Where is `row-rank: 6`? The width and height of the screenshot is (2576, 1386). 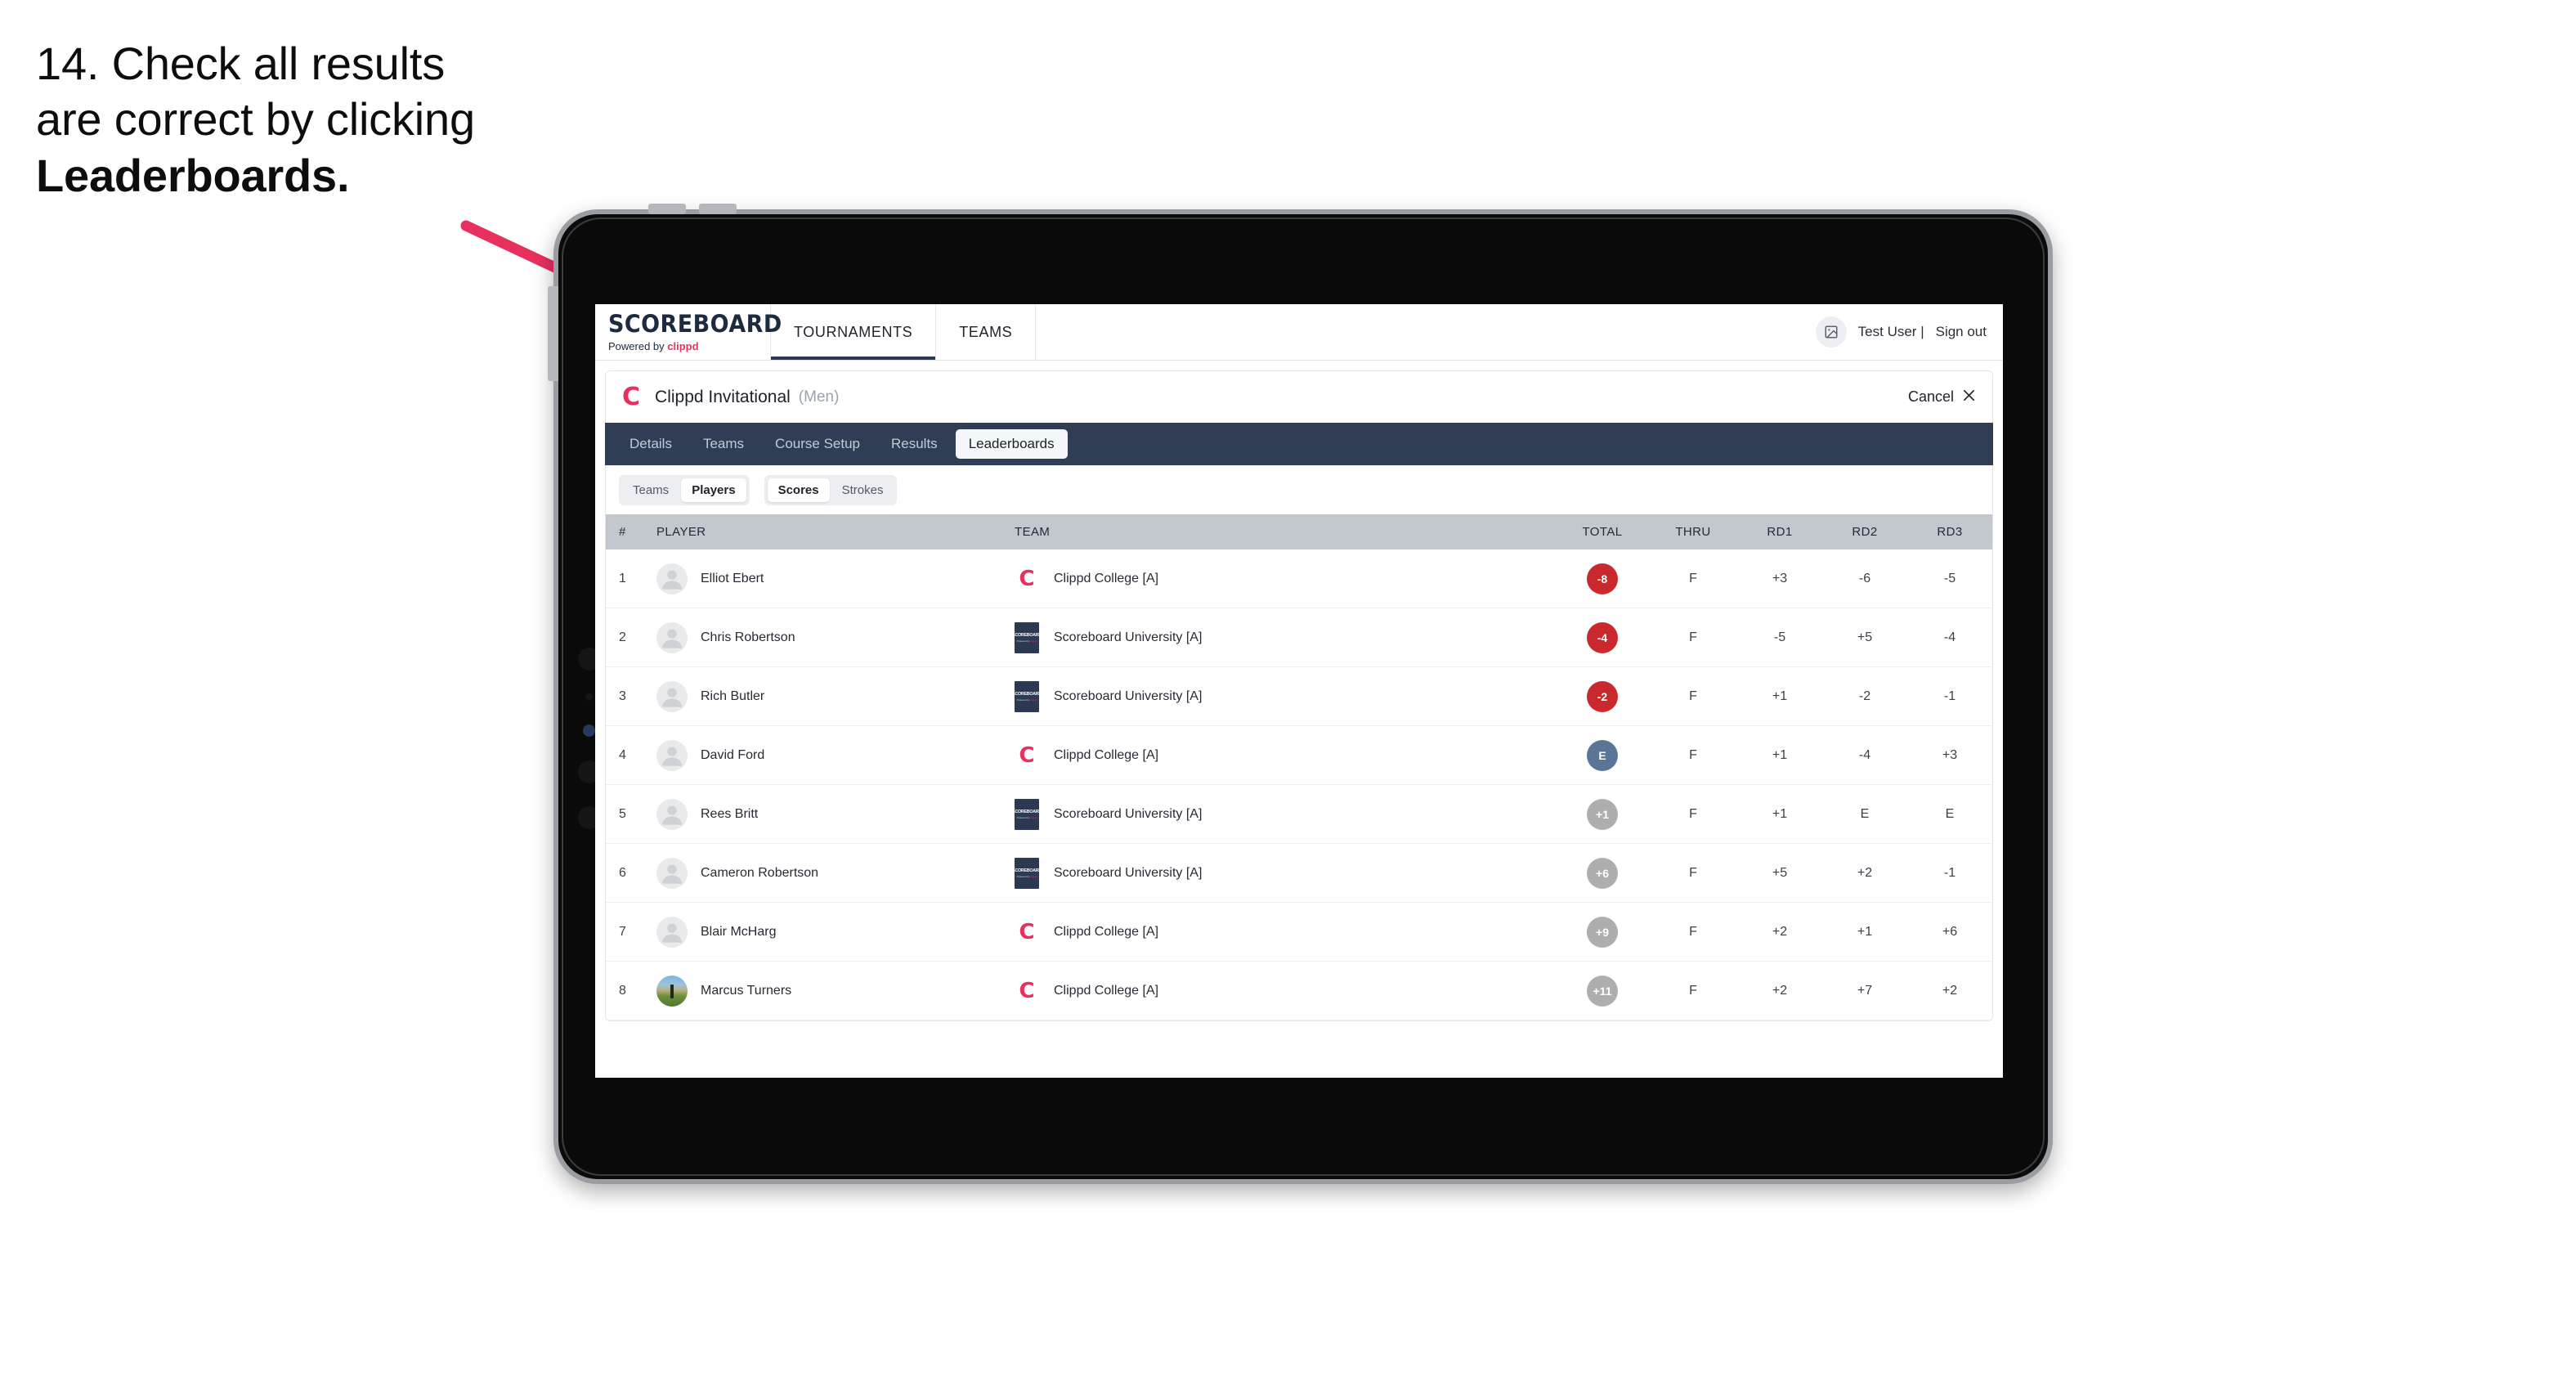 row-rank: 6 is located at coordinates (622, 873).